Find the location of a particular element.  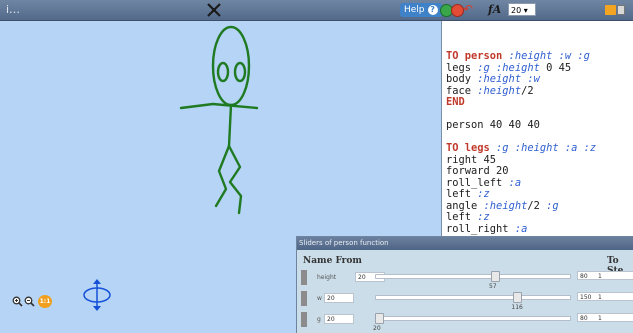

slider-row-w: w 20 116 150 1 is located at coordinates (465, 300).